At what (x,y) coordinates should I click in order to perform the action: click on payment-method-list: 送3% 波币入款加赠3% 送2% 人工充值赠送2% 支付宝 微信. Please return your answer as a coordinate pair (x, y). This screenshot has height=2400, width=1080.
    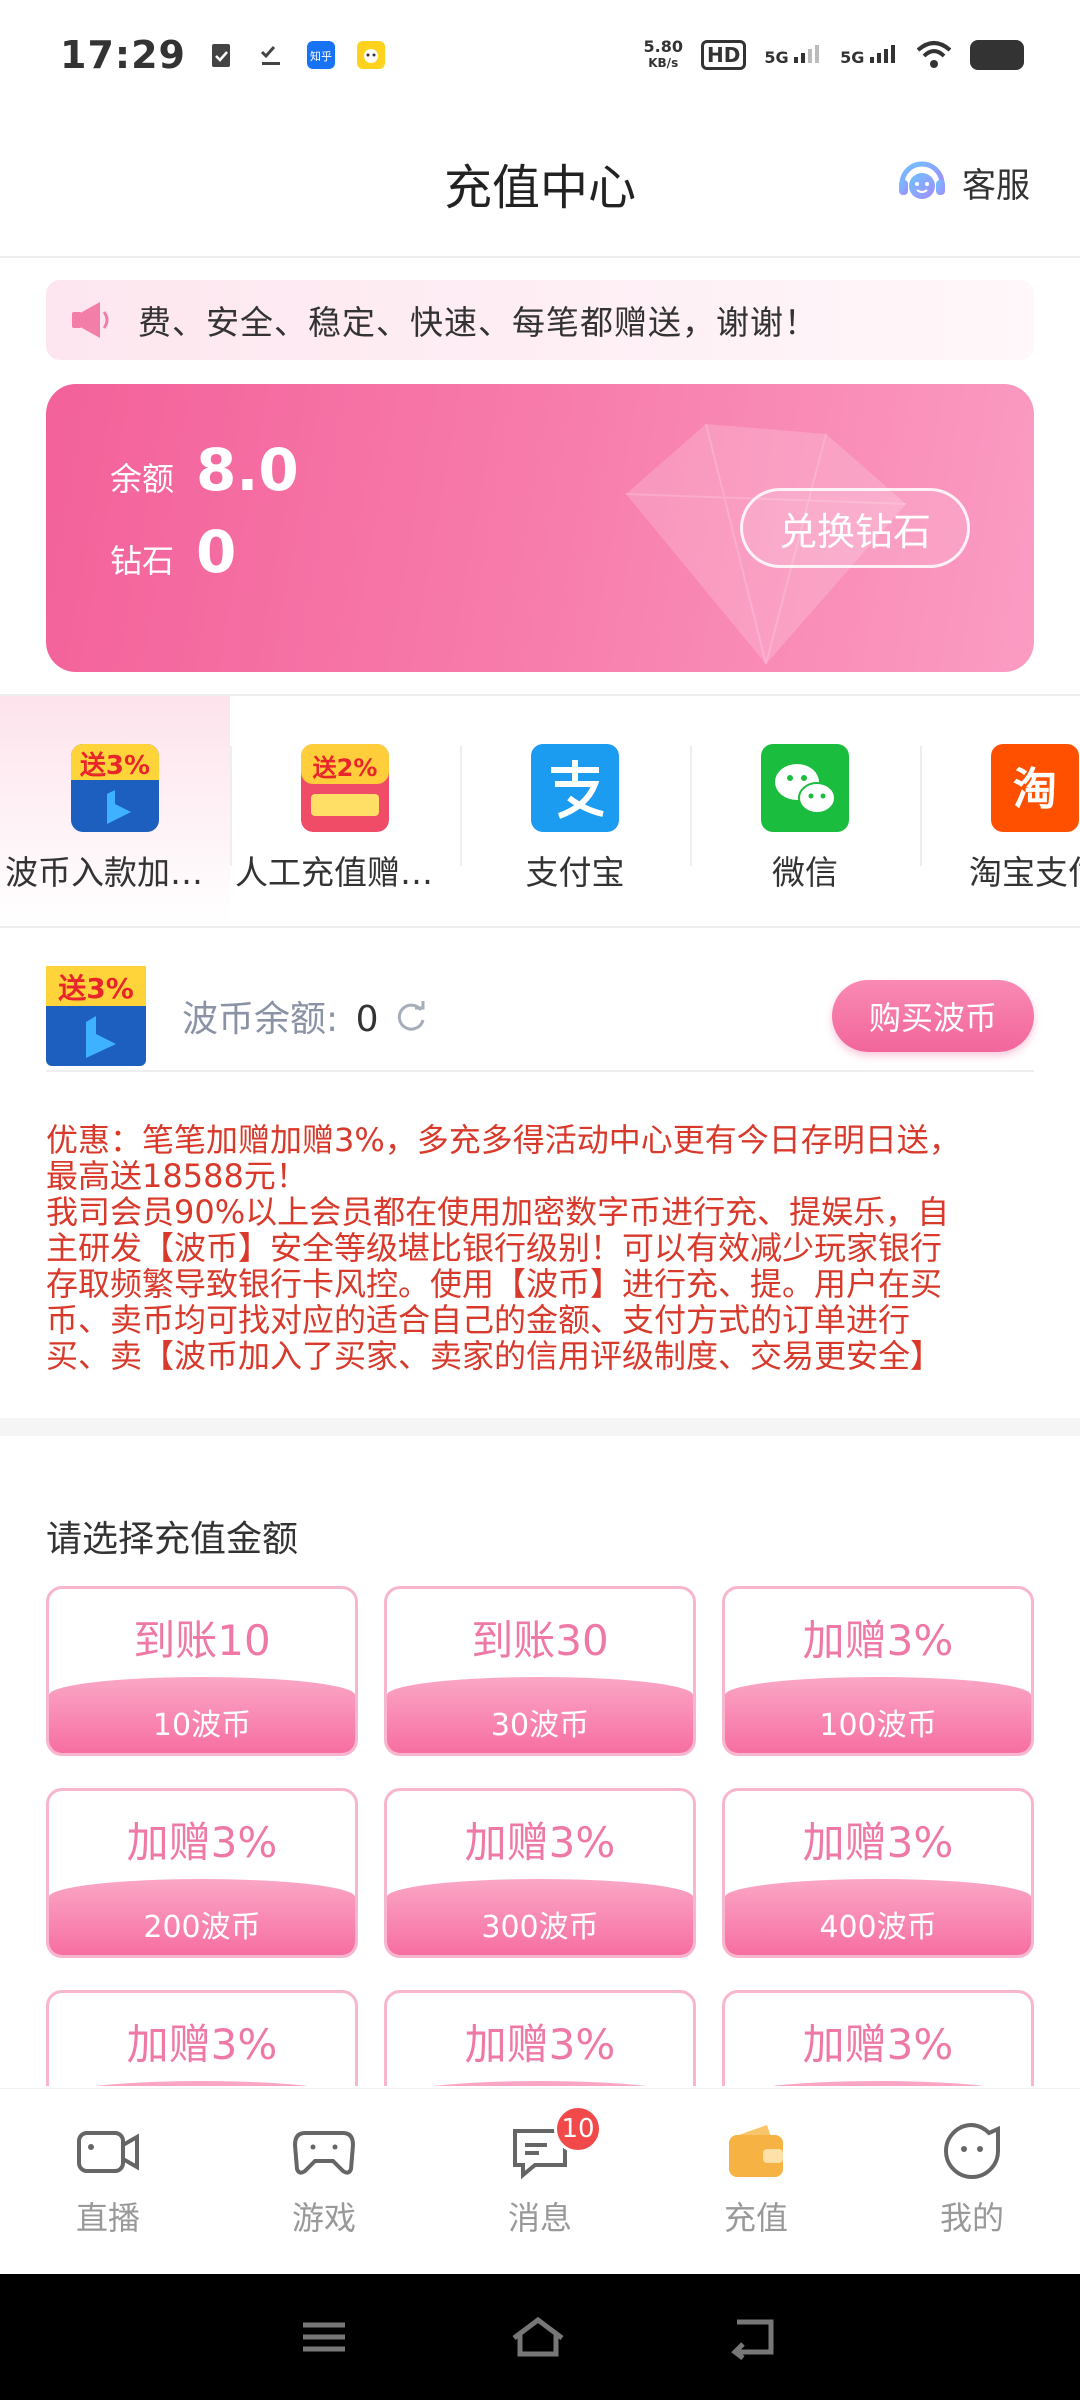
    Looking at the image, I should click on (540, 811).